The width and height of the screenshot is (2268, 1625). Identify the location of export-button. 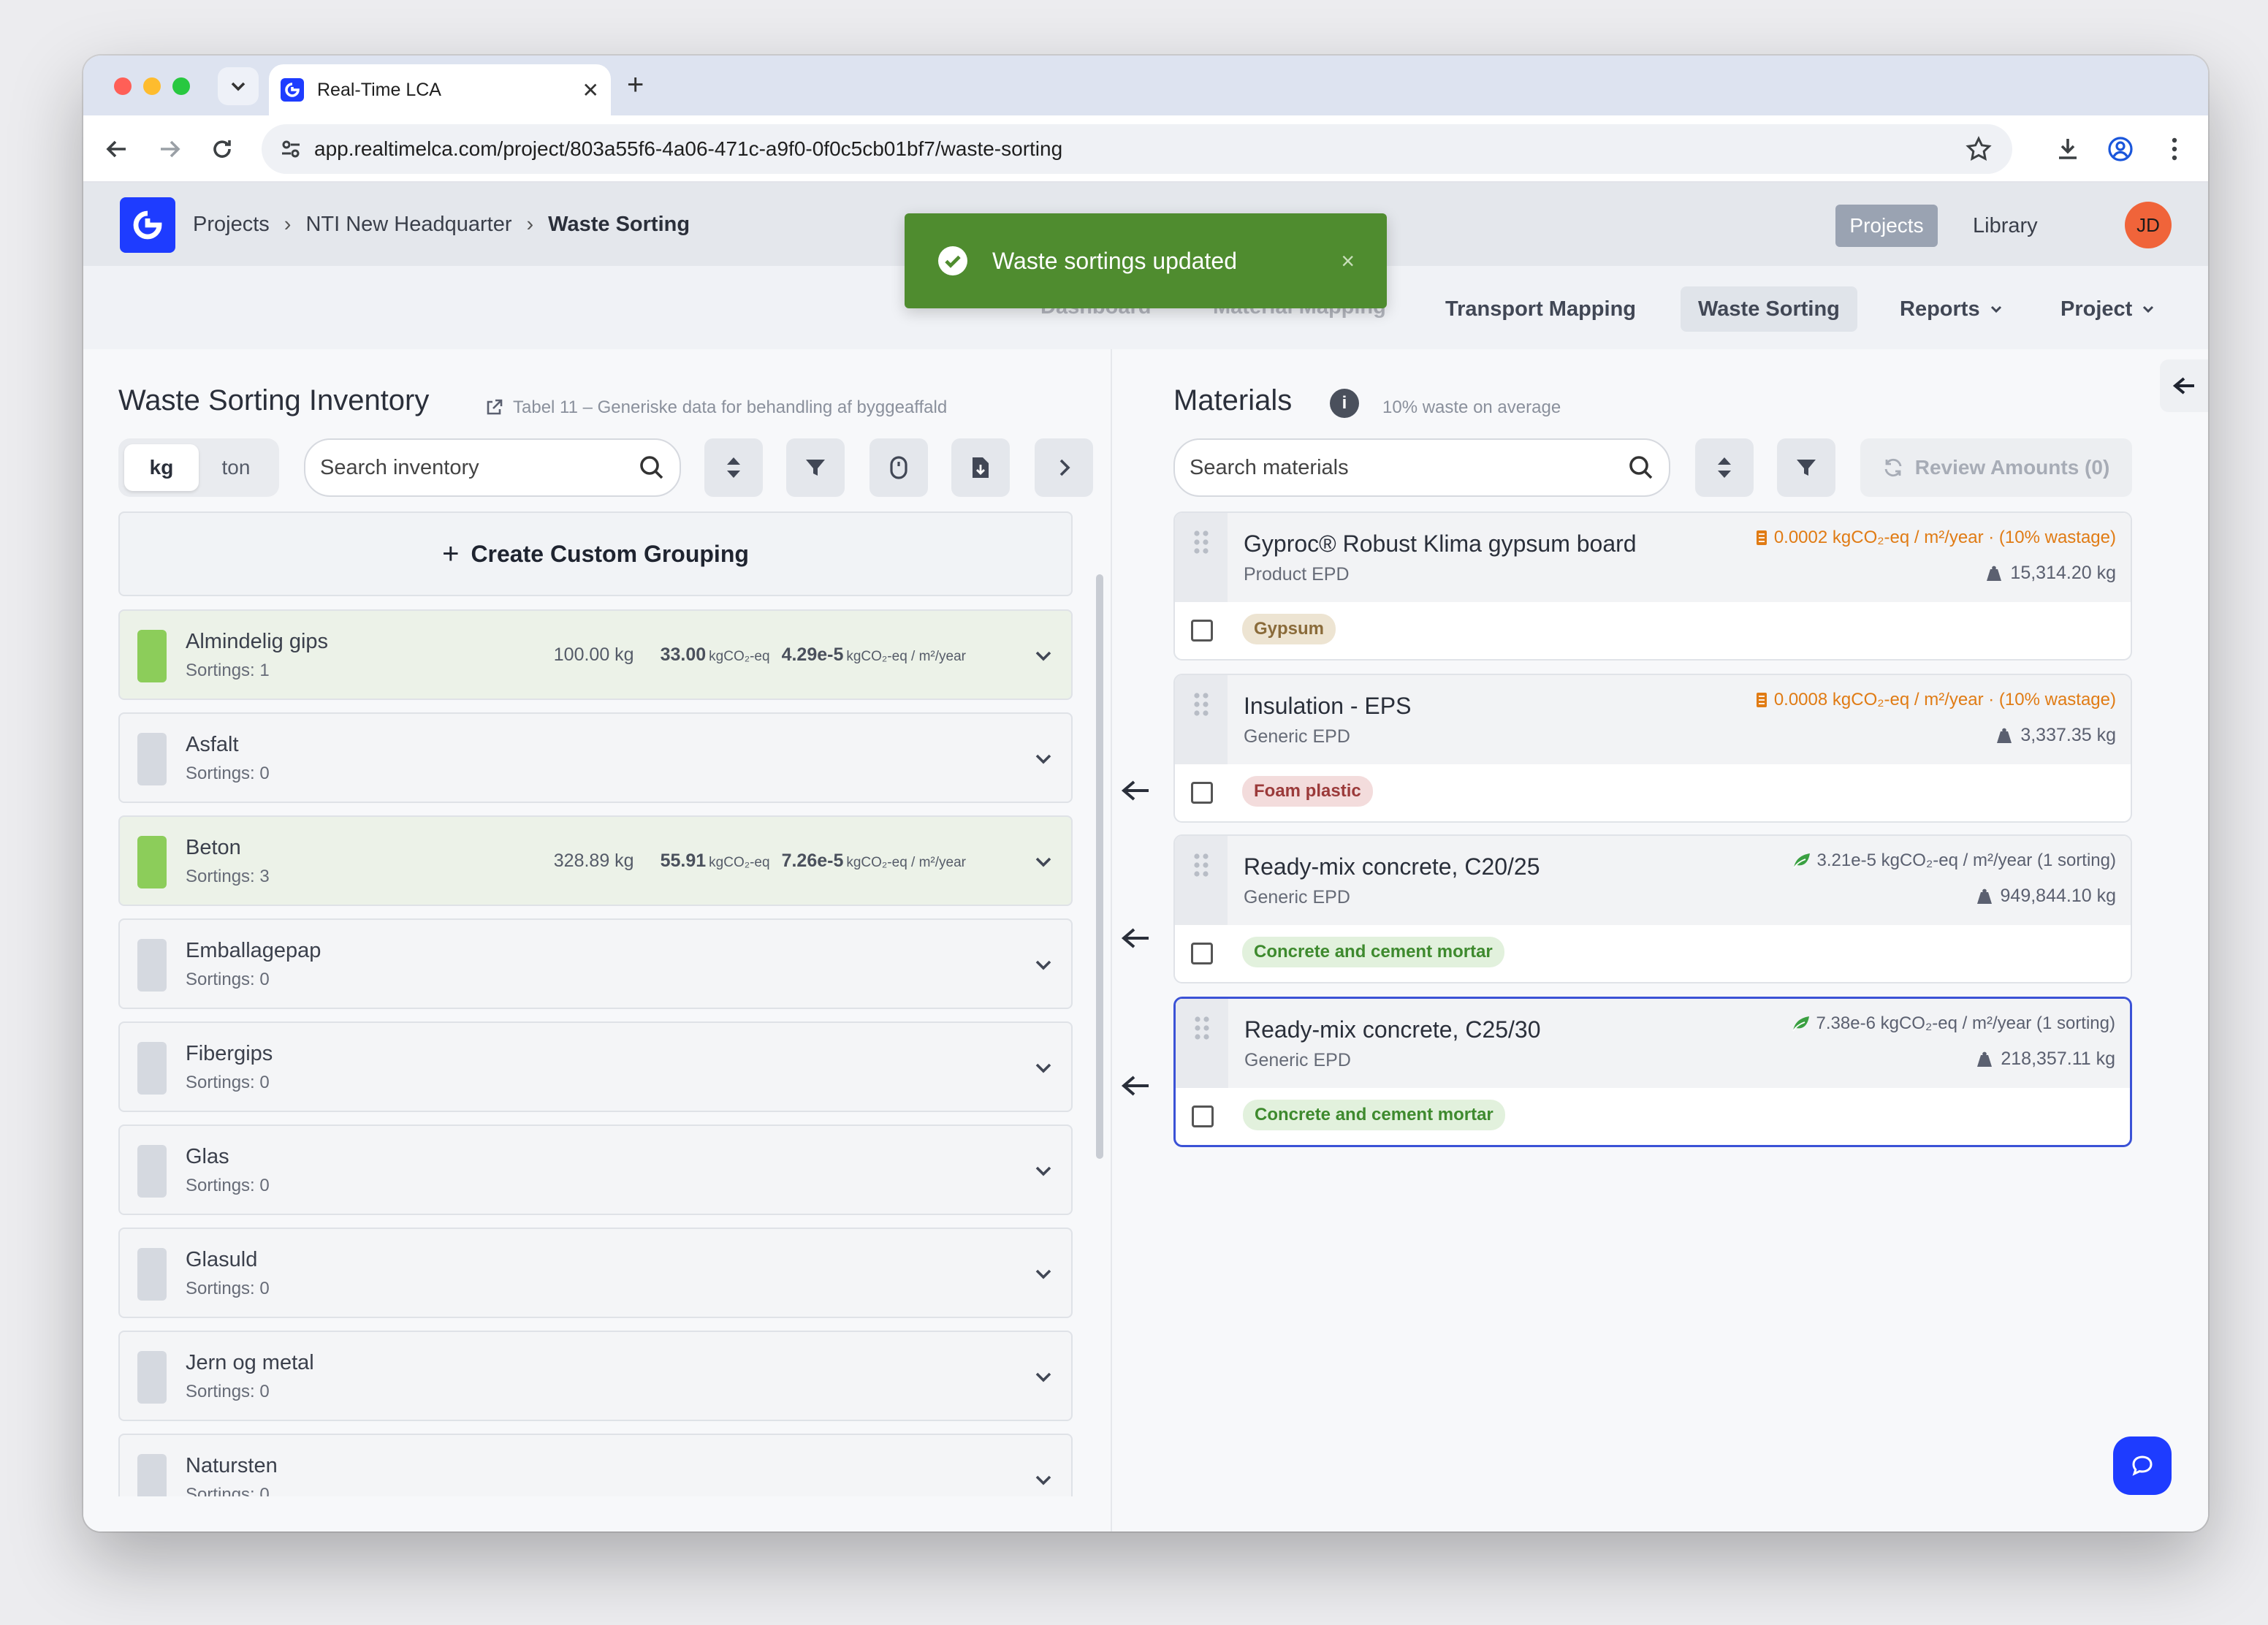
(980, 467).